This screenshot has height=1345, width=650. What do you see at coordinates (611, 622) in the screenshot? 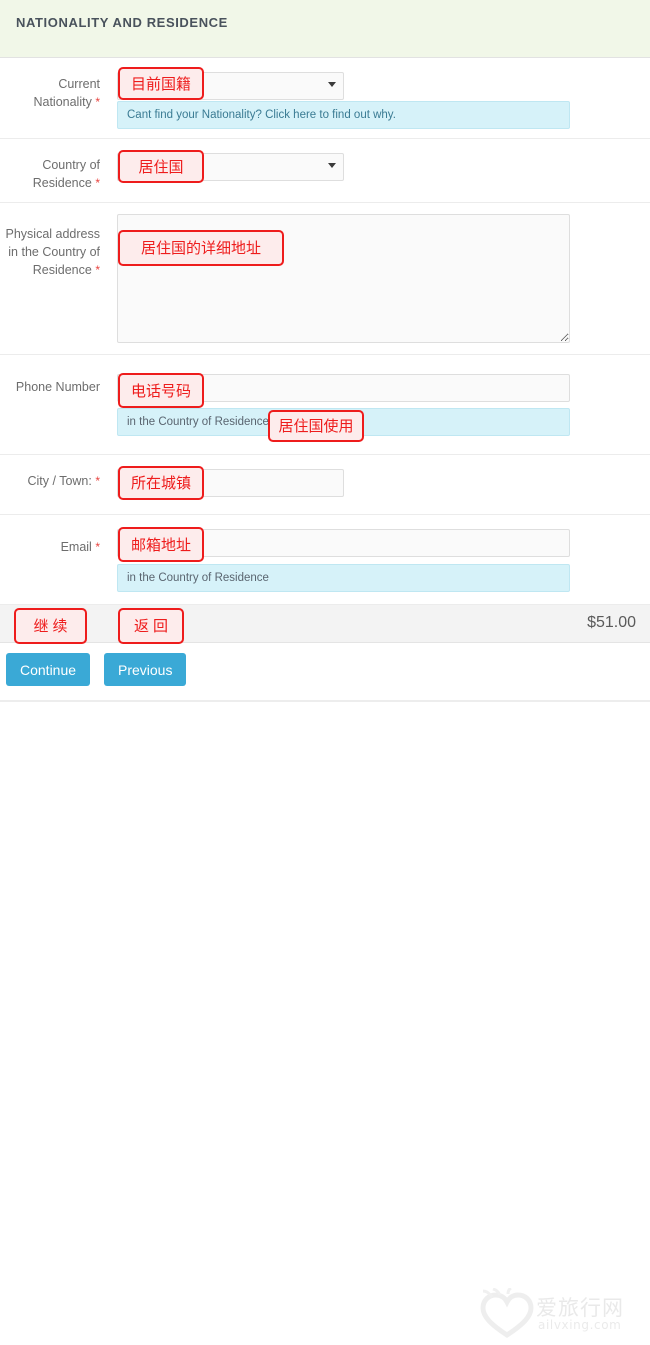
I see `total-amount: $51.00` at bounding box center [611, 622].